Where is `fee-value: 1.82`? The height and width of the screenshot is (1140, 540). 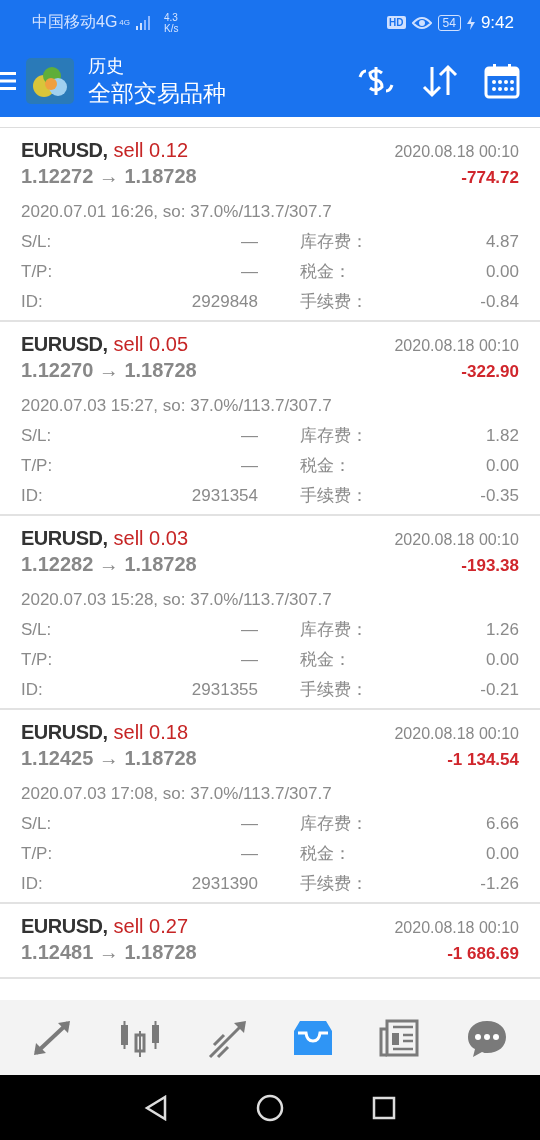
fee-value: 1.82 is located at coordinates (502, 436).